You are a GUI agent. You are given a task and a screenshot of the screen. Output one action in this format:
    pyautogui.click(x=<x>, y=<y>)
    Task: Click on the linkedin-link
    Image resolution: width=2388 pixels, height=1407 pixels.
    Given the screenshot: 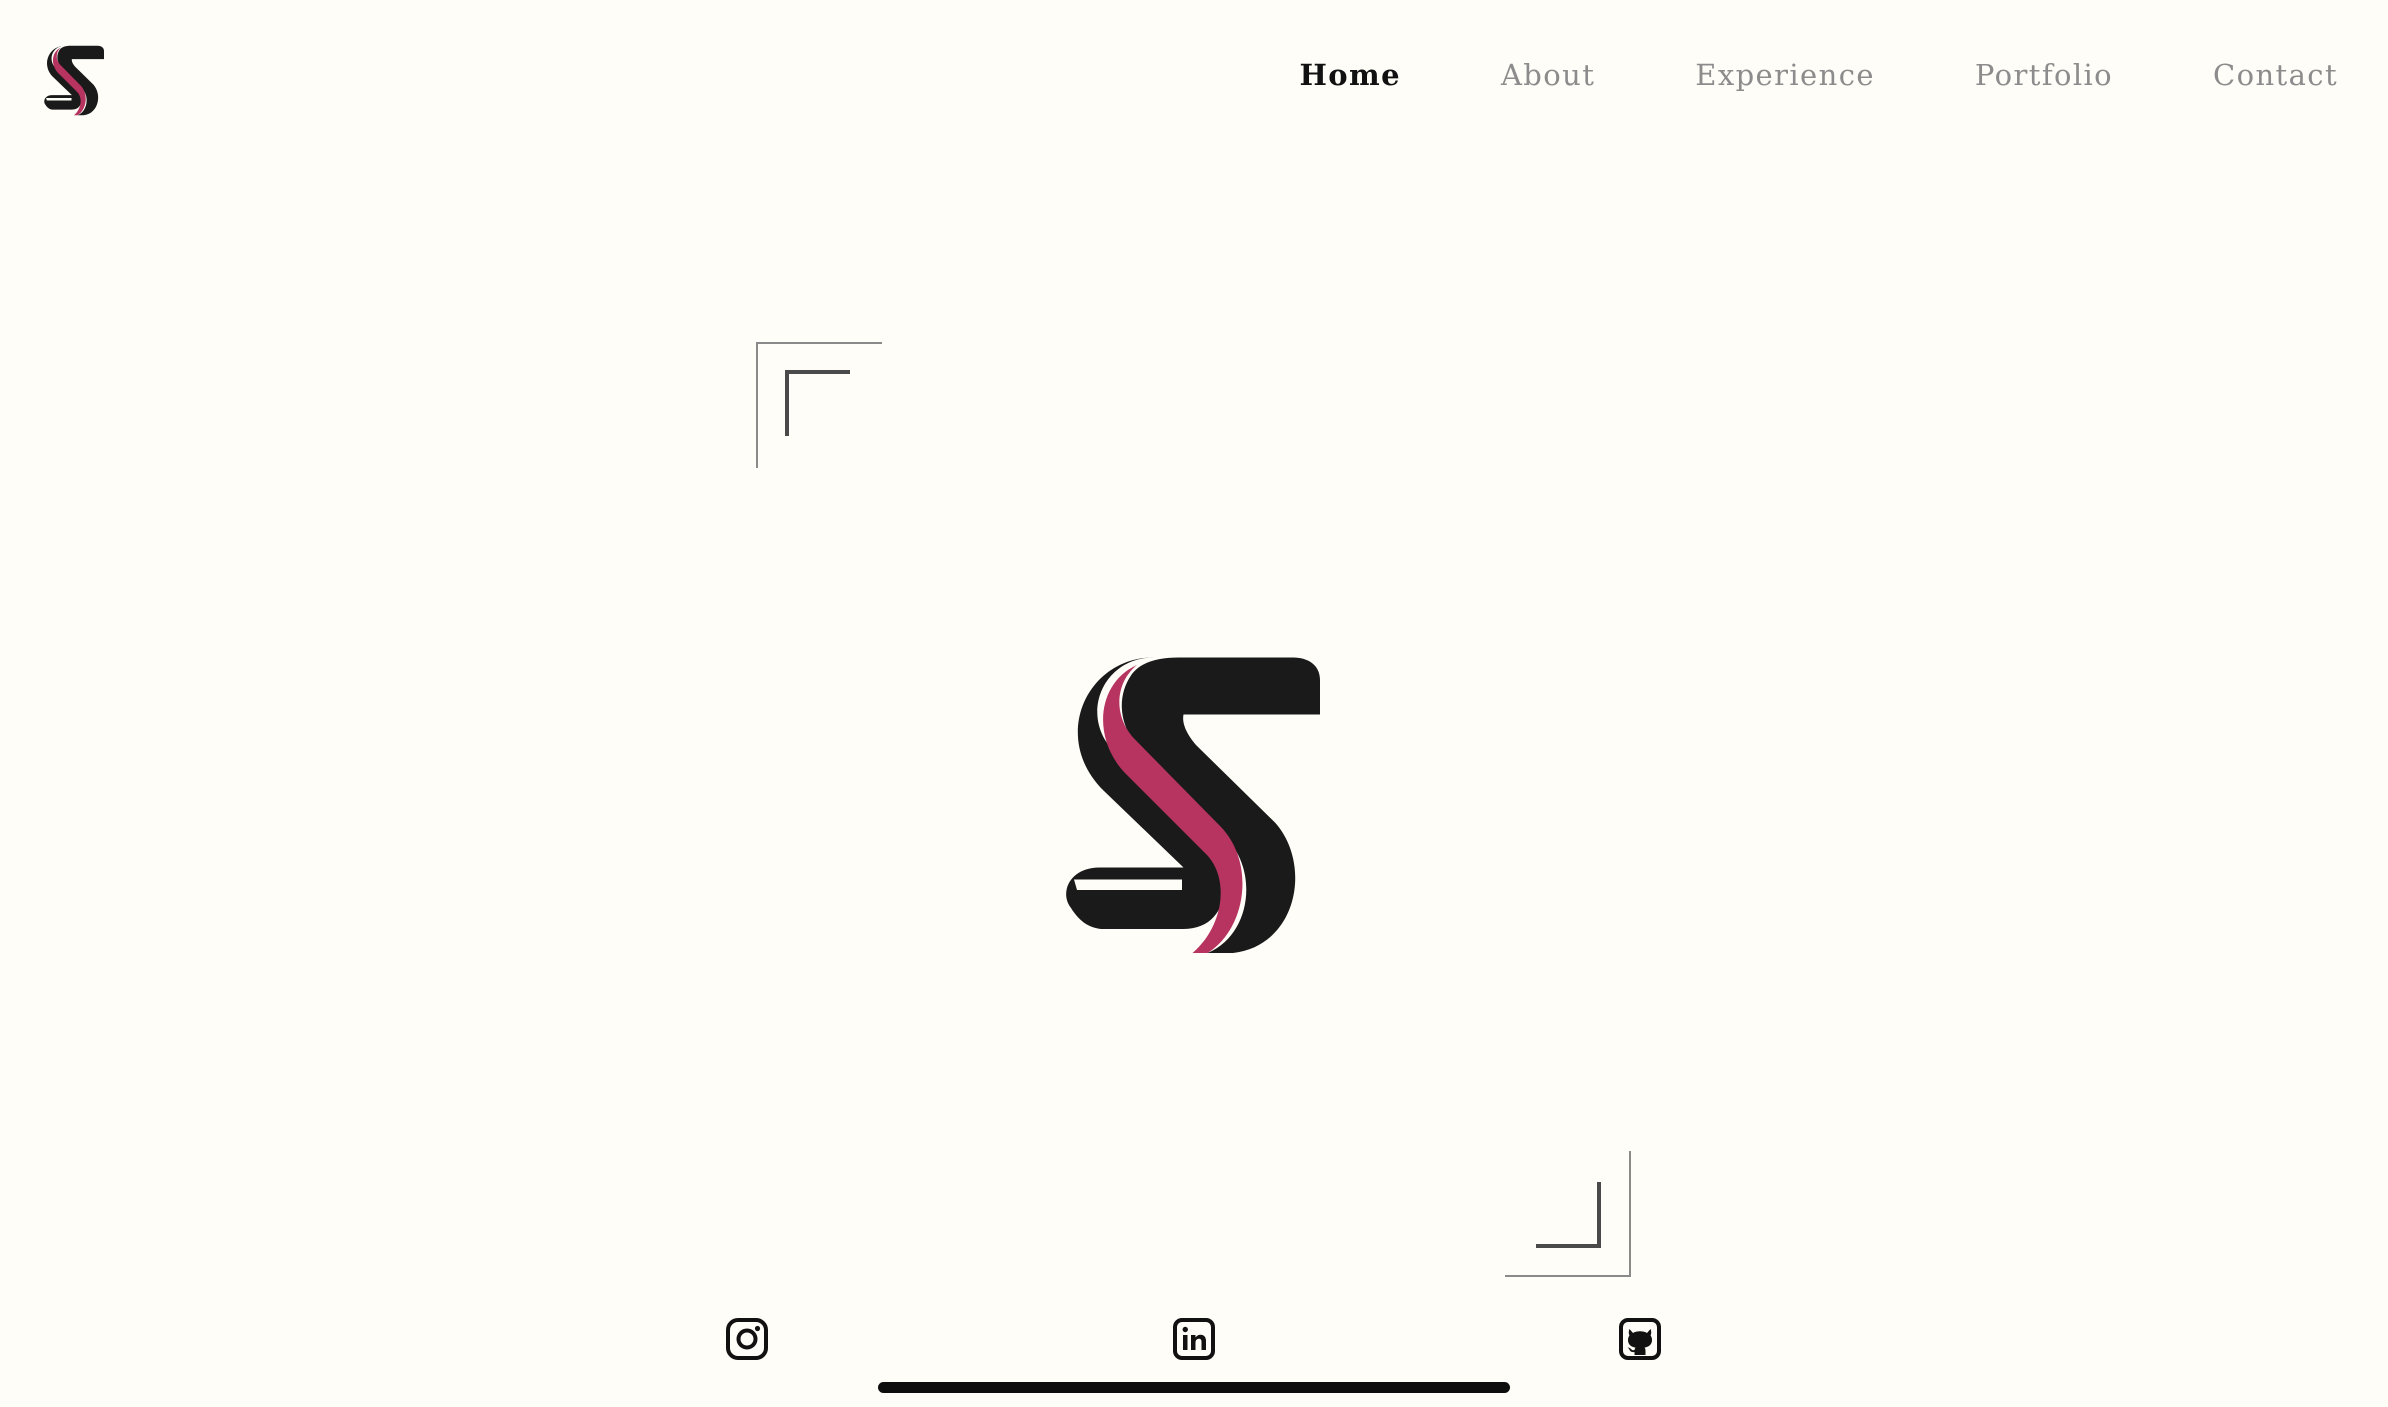 What is the action you would take?
    pyautogui.click(x=1194, y=1339)
    